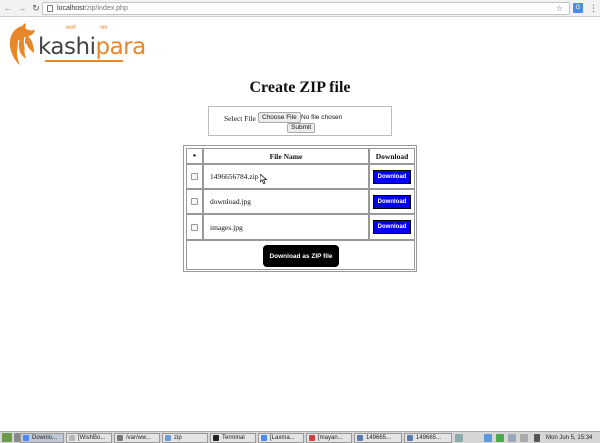 The image size is (600, 443). Describe the element at coordinates (240, 118) in the screenshot. I see `select-file-label: Select File` at that location.